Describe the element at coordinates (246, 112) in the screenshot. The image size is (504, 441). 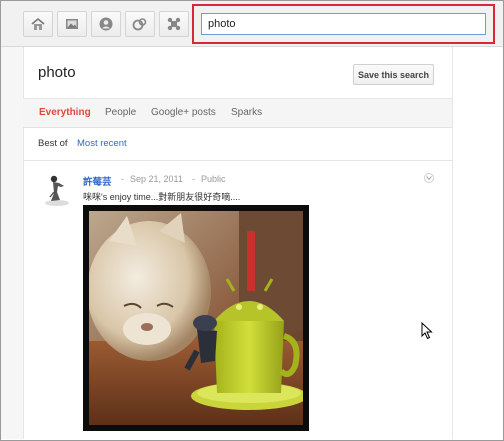
I see `tab-sparks: Sparks` at that location.